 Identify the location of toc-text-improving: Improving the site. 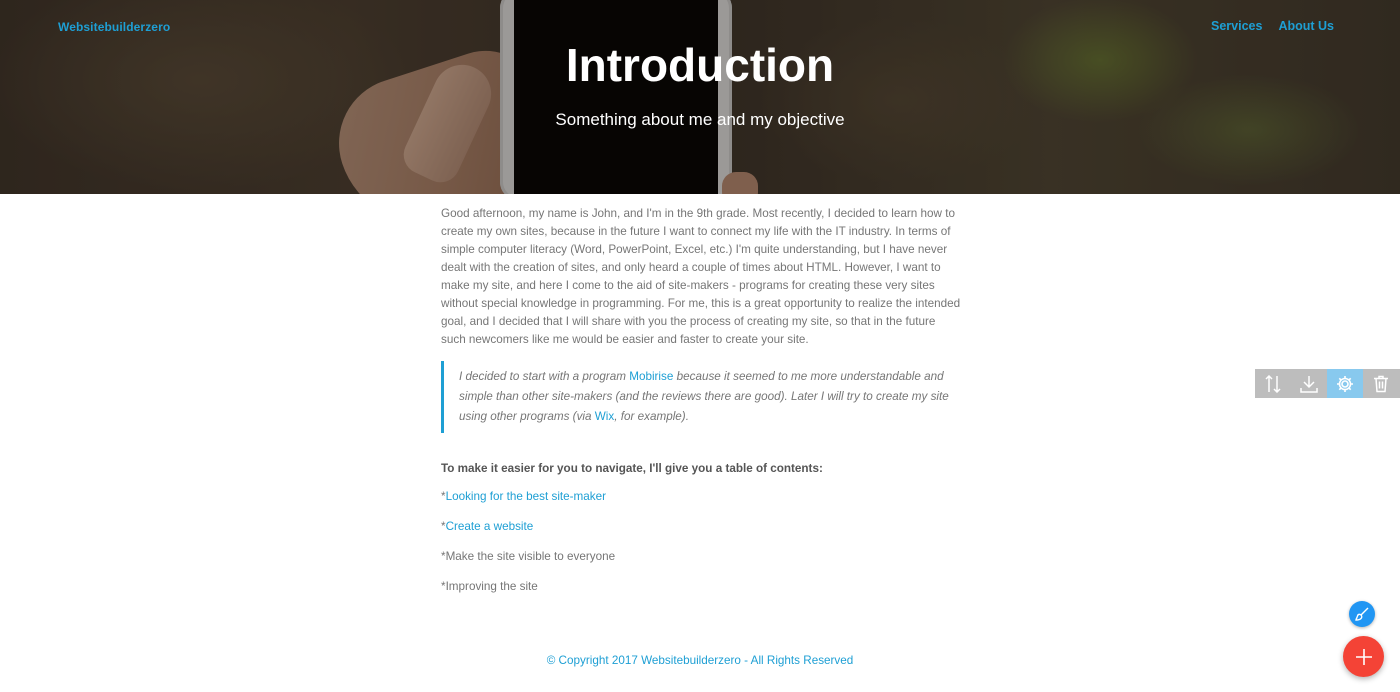
(491, 586).